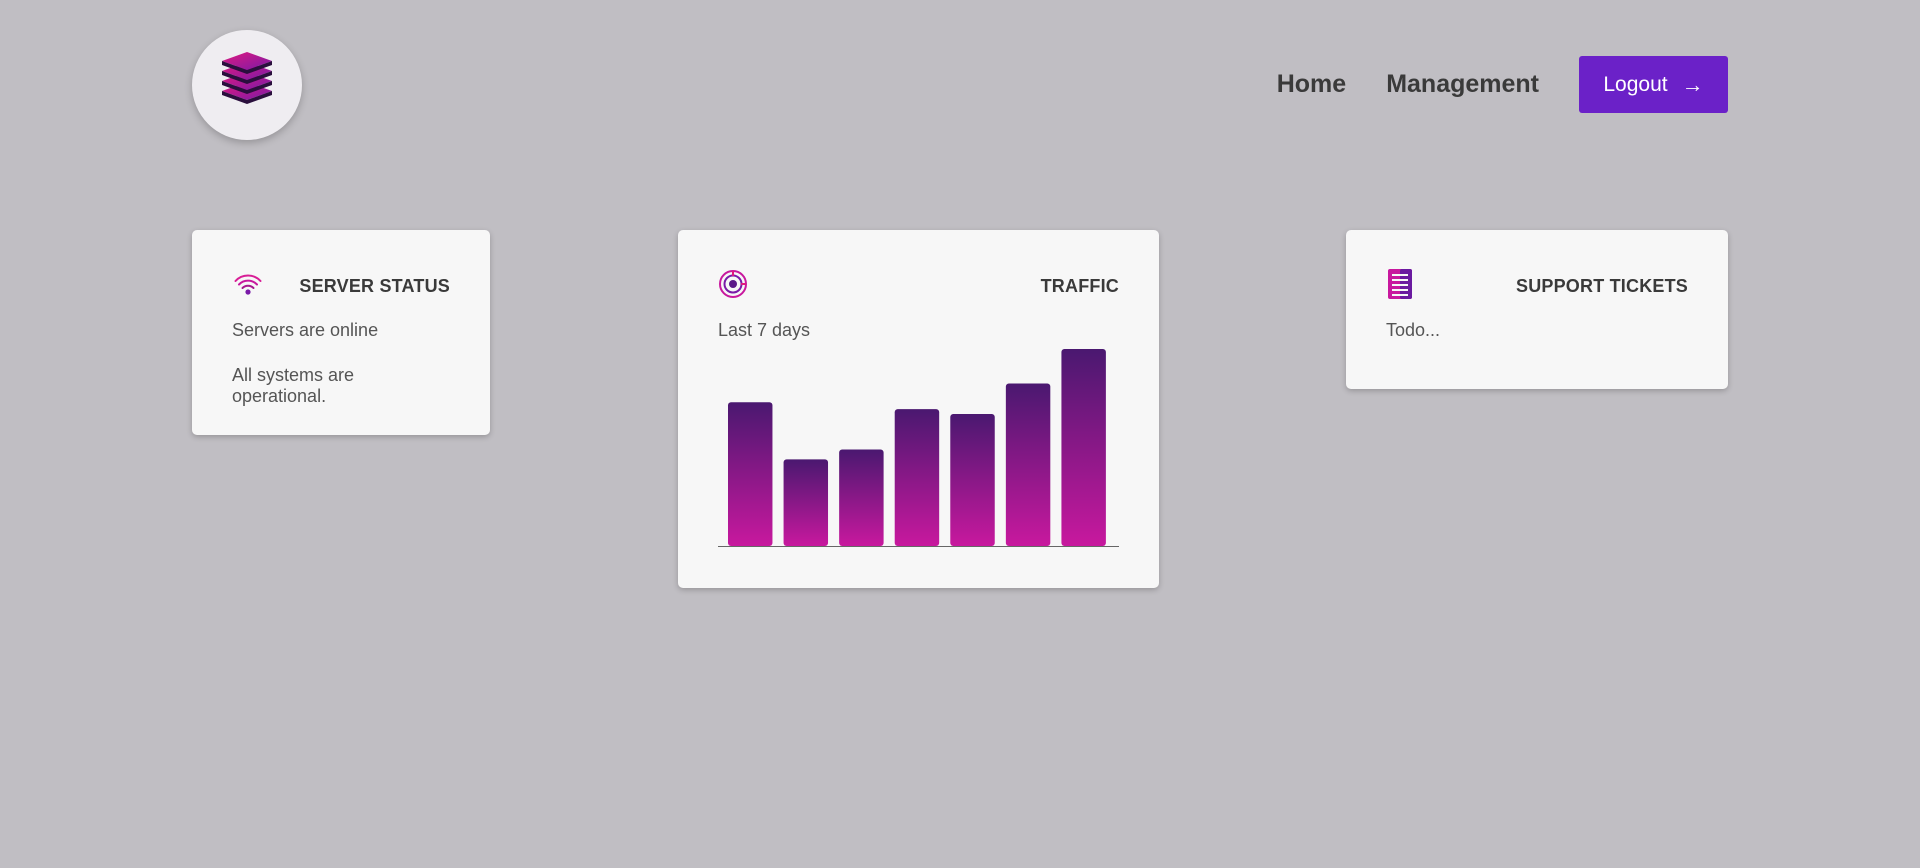 The width and height of the screenshot is (1920, 868). Describe the element at coordinates (1311, 84) in the screenshot. I see `nav-home-link: Home` at that location.